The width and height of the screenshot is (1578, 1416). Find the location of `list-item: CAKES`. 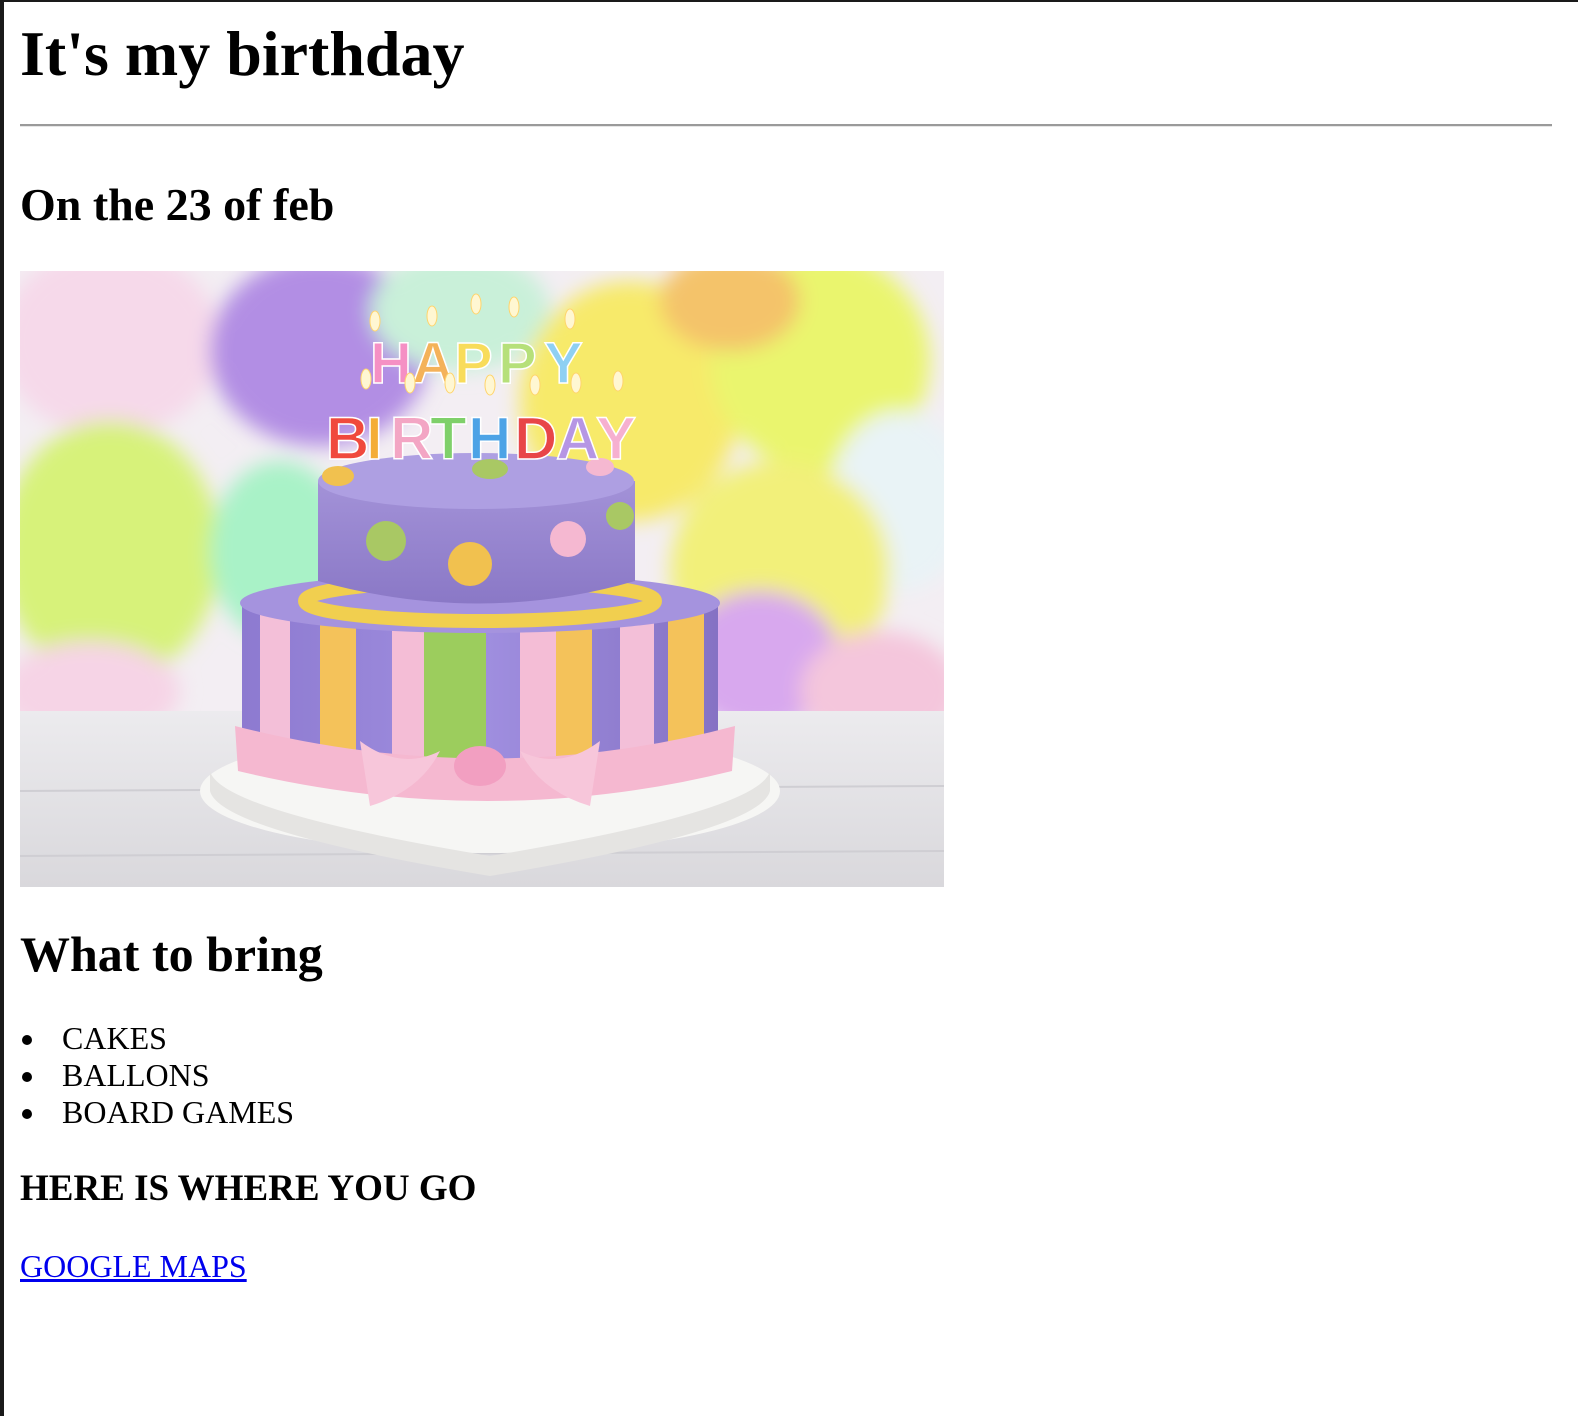

list-item: CAKES is located at coordinates (157, 1038).